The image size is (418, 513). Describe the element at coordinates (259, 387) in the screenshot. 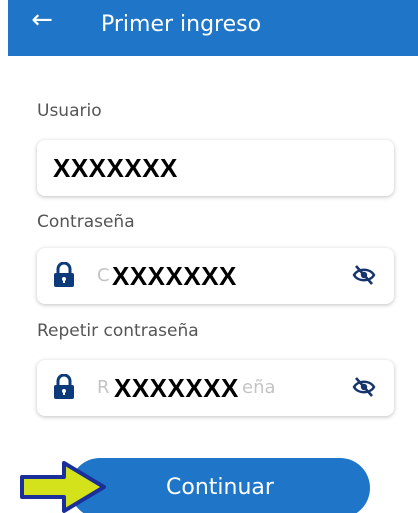

I see `repetir-placeholder-end: eña` at that location.